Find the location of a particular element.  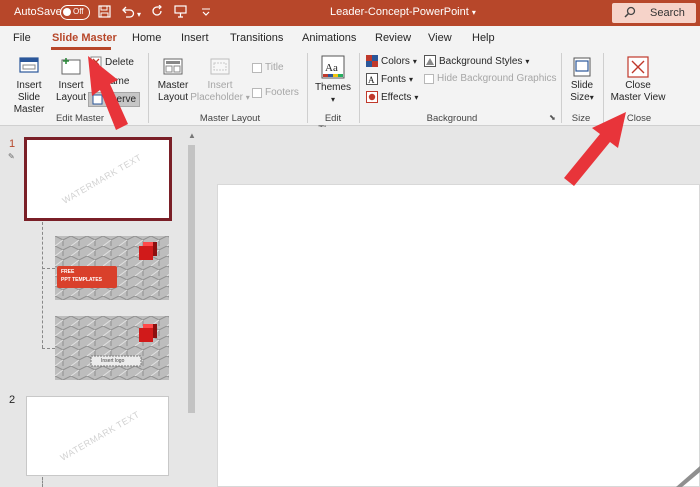

thumbnail-scrollbar: ▲ is located at coordinates (191, 307).